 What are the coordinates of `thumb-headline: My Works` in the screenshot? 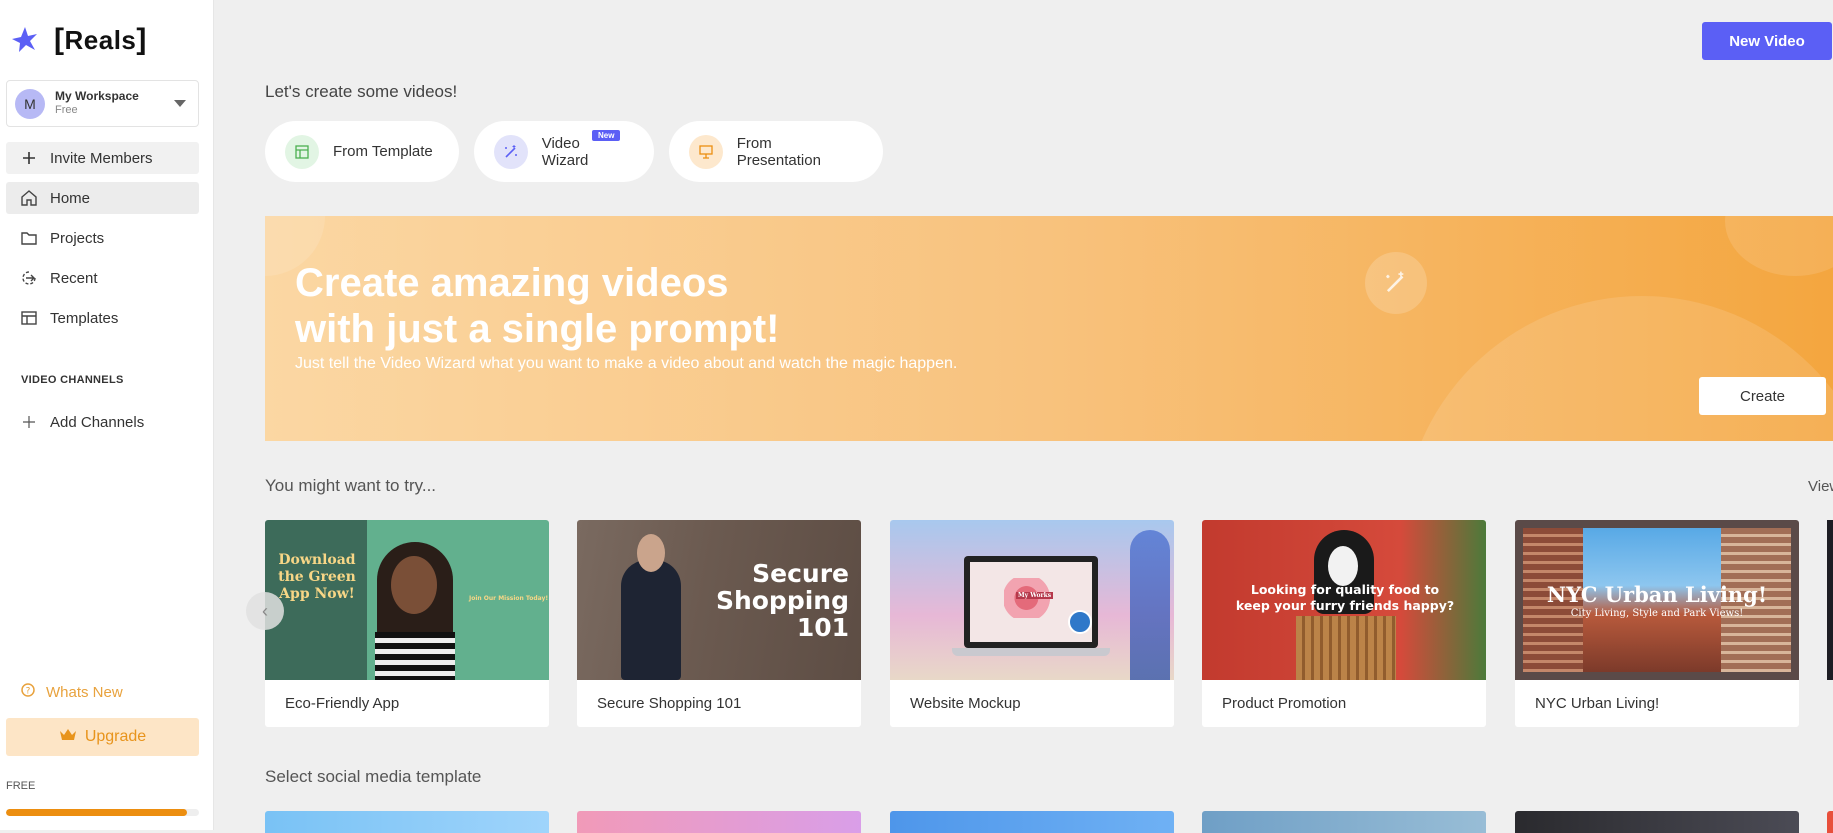 It's located at (1035, 595).